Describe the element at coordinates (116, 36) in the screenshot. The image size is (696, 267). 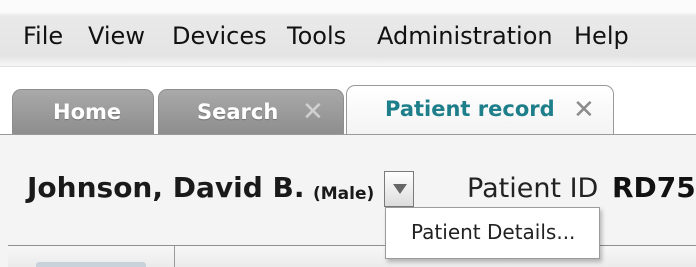
I see `menu-view: View` at that location.